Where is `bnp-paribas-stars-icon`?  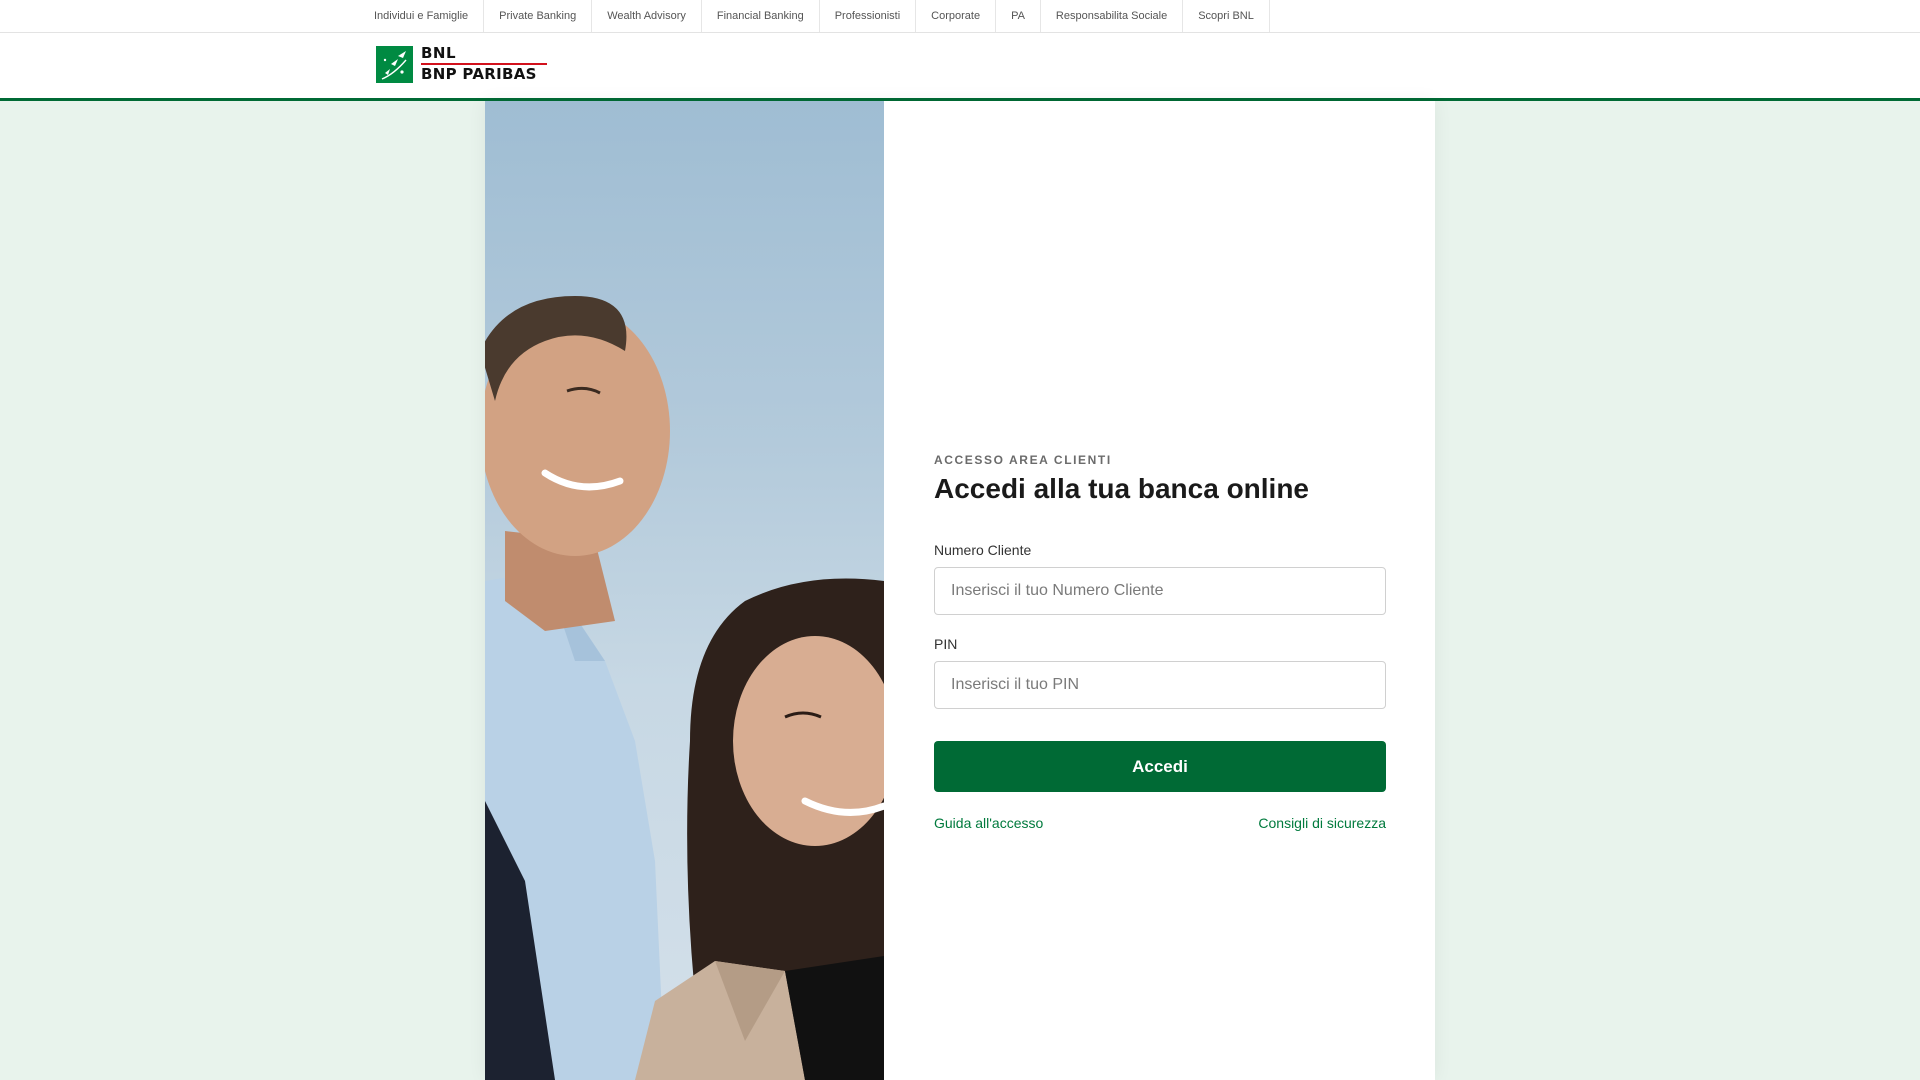 bnp-paribas-stars-icon is located at coordinates (394, 64).